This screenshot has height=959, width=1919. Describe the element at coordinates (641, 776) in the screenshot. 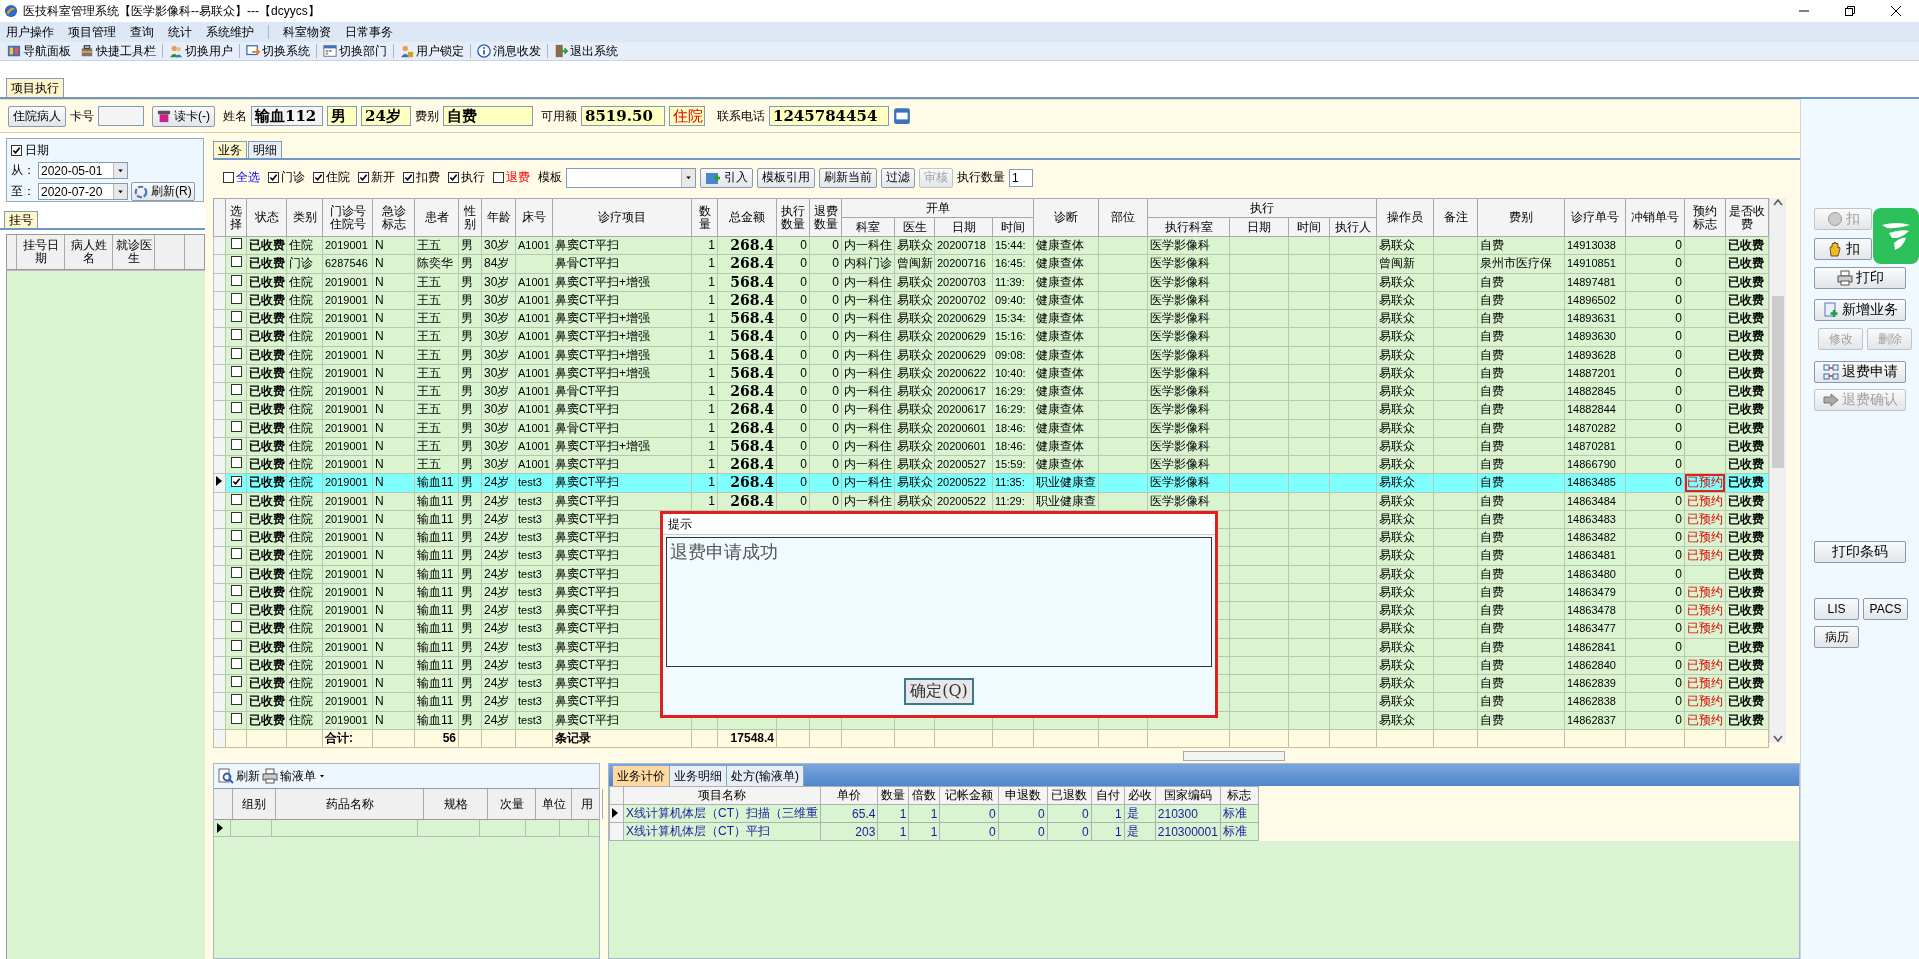

I see `tab: 业务计价` at that location.